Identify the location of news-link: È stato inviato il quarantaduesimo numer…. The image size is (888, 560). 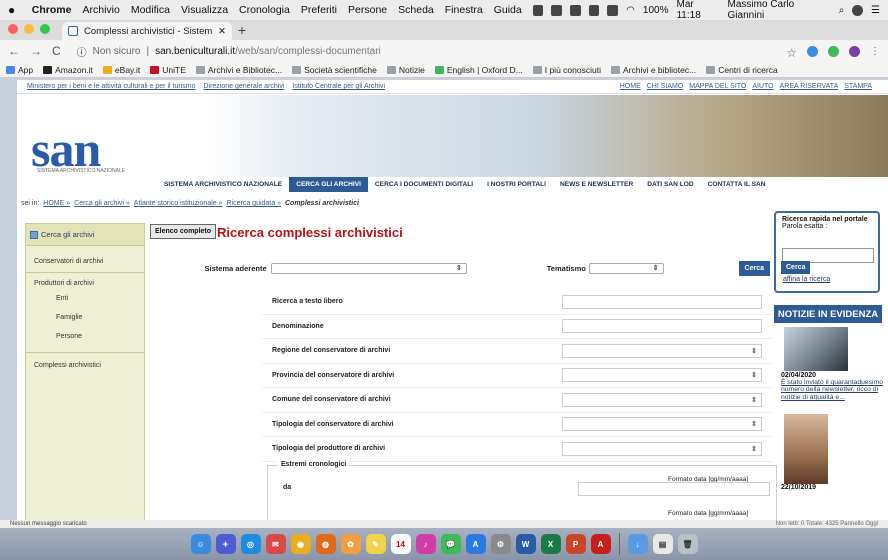
(833, 390).